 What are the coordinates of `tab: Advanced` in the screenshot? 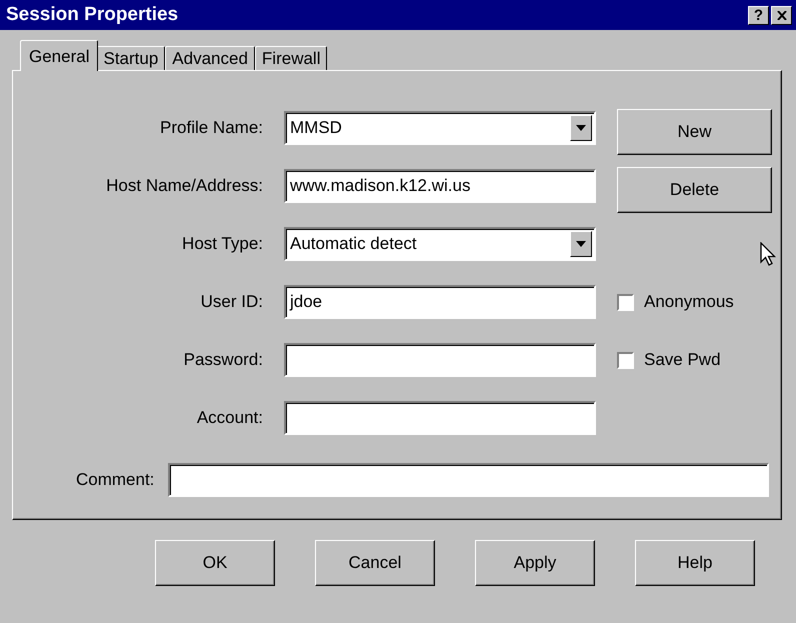 It's located at (210, 58).